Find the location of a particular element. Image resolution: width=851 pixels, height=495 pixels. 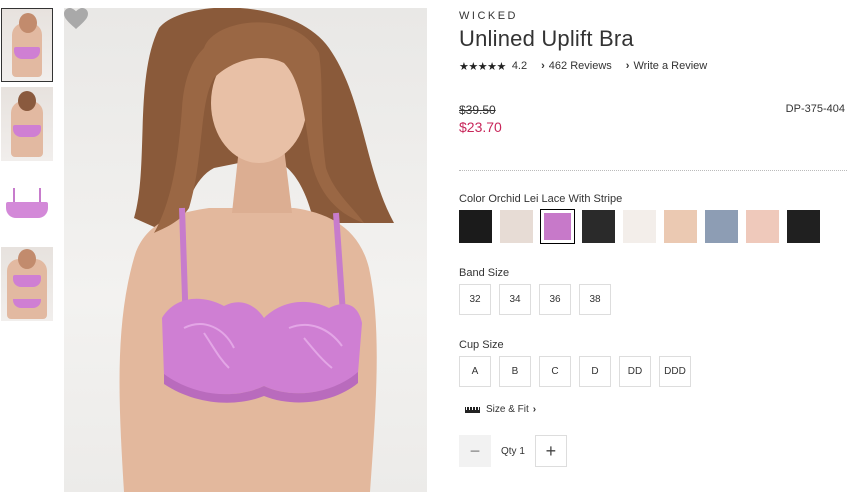

divider is located at coordinates (653, 170).